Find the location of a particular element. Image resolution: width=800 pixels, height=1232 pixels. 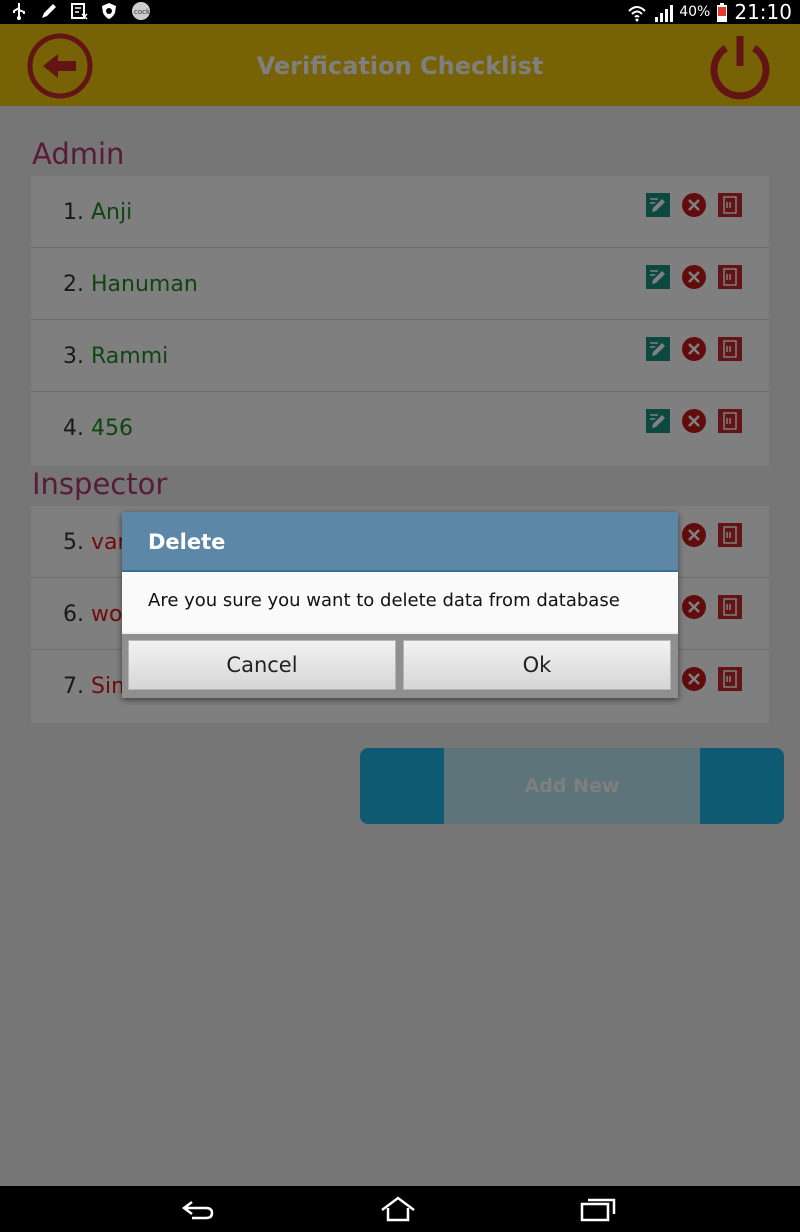

home-nav-icon is located at coordinates (398, 1209).